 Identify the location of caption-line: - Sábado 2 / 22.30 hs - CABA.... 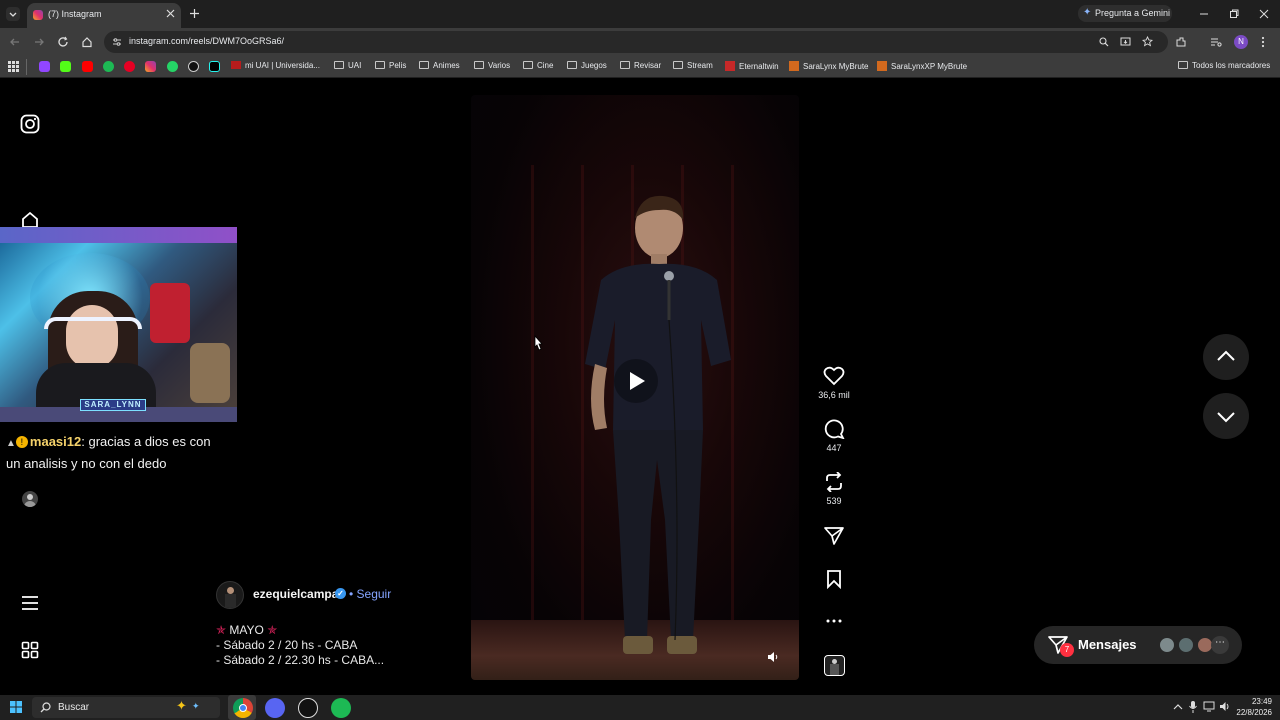
(300, 660).